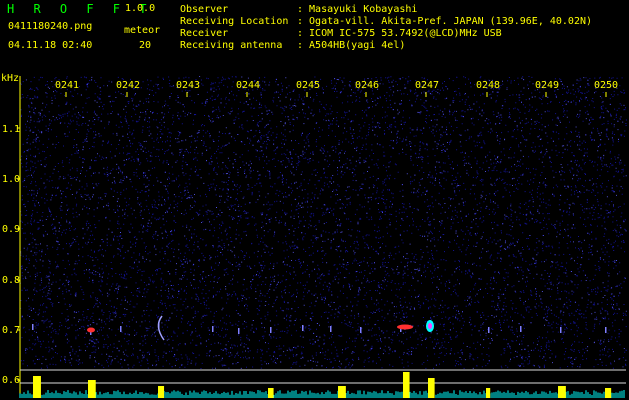  Describe the element at coordinates (11, 380) in the screenshot. I see `y-tick-label: 0.6` at that location.